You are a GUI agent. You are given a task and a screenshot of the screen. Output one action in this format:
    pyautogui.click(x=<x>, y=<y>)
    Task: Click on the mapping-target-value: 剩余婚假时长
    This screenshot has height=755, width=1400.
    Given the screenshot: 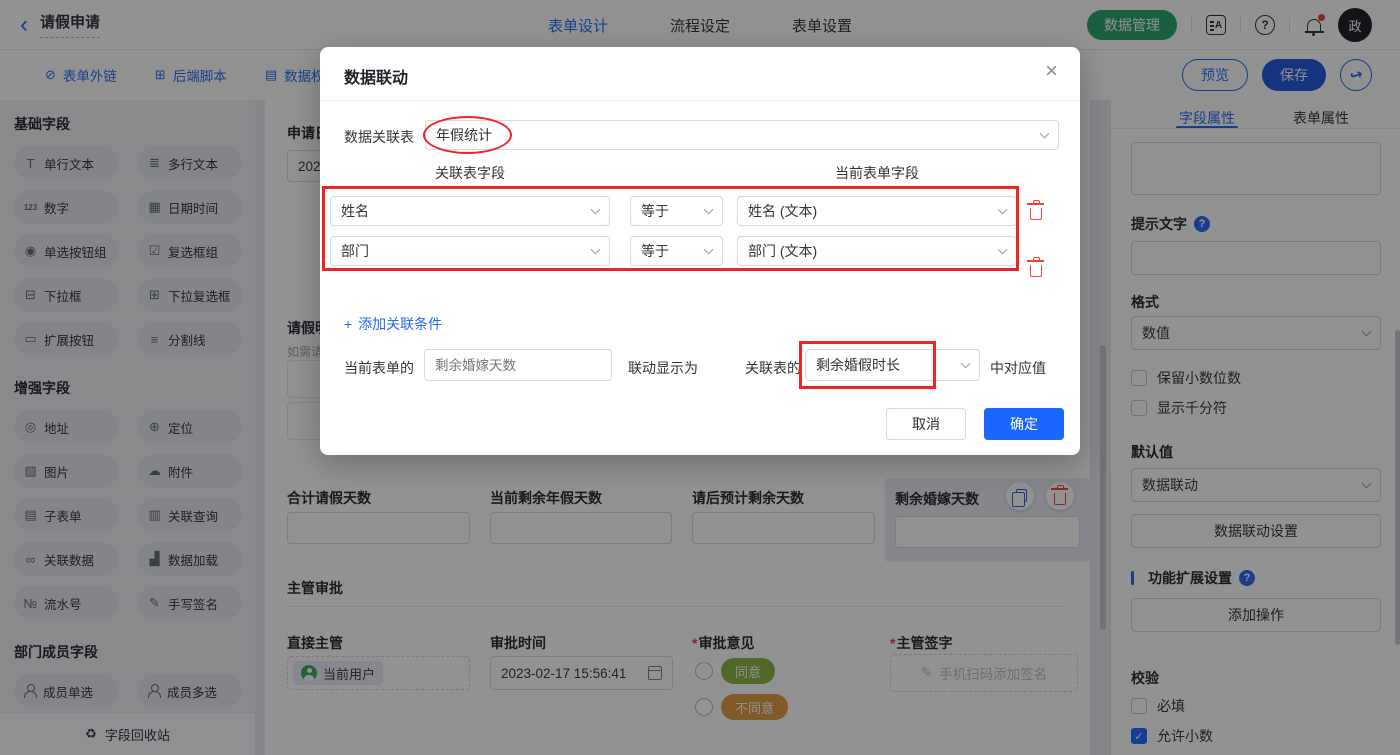 What is the action you would take?
    pyautogui.click(x=858, y=365)
    